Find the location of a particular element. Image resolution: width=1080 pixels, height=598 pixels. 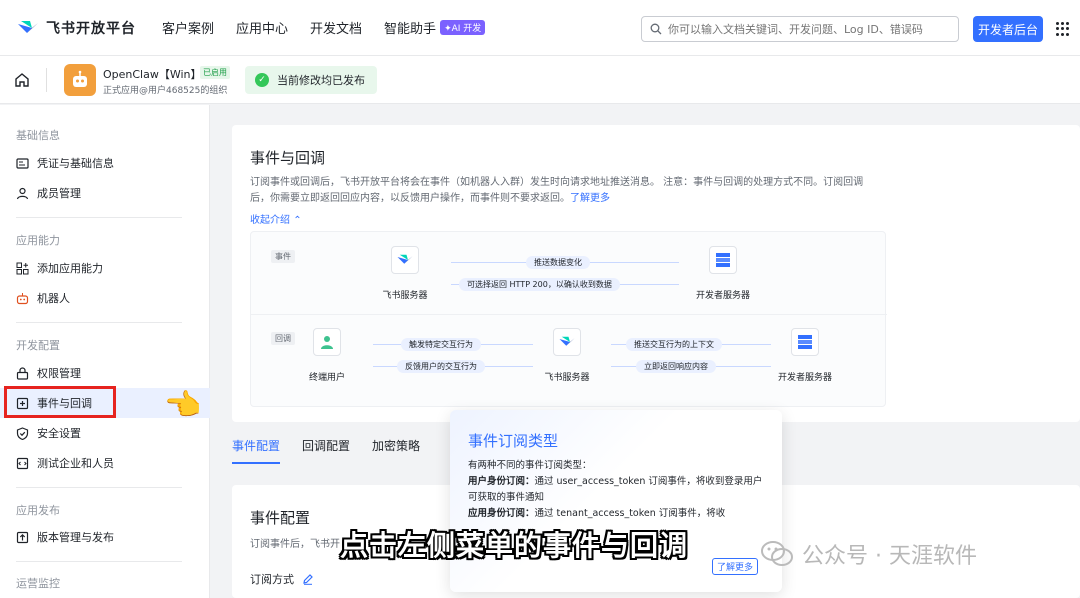

event-config-desc: 订阅事件后，飞书开 is located at coordinates (295, 544).